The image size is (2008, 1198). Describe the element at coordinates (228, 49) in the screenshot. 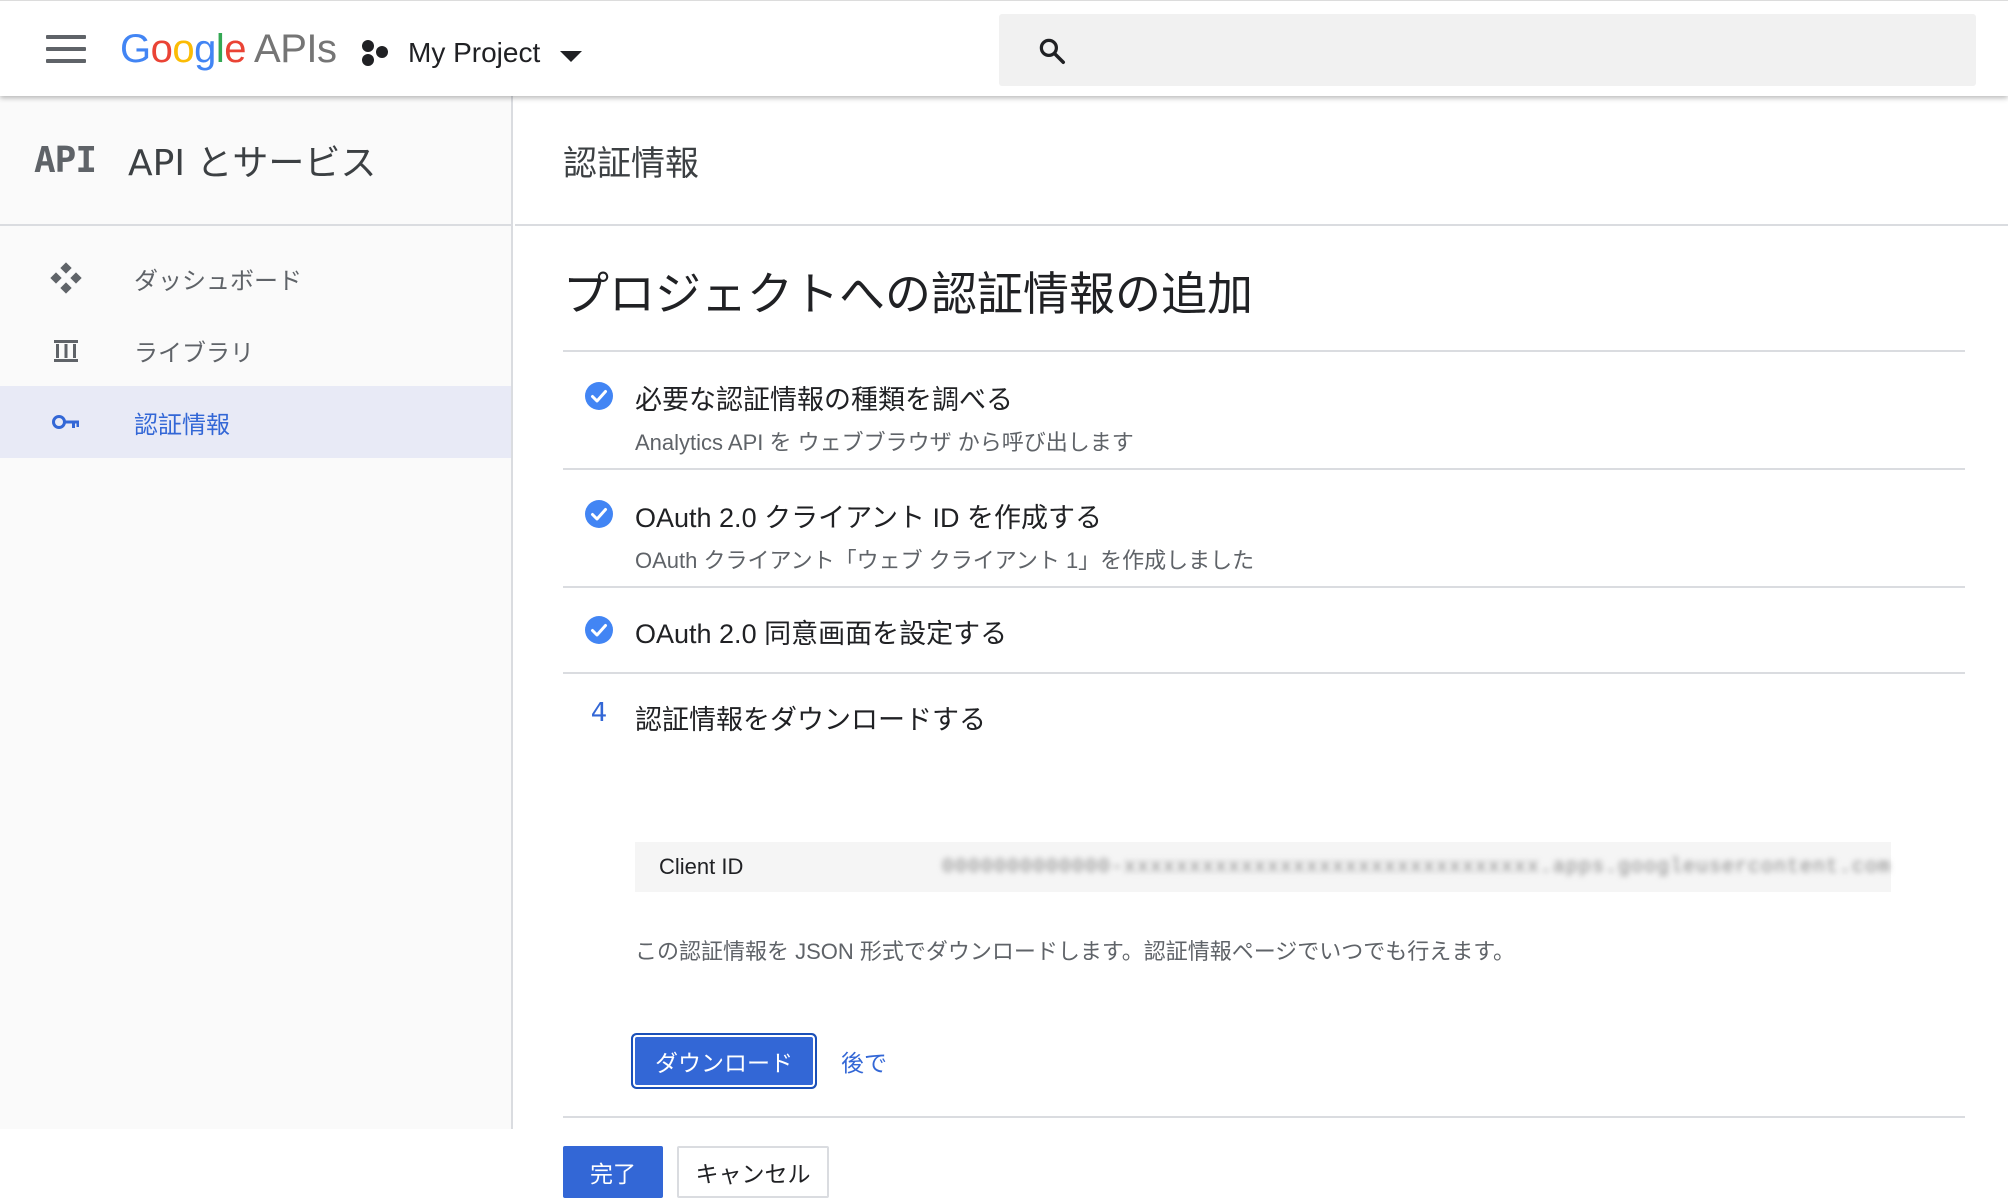

I see `google-apis-logo: Google APIs` at that location.